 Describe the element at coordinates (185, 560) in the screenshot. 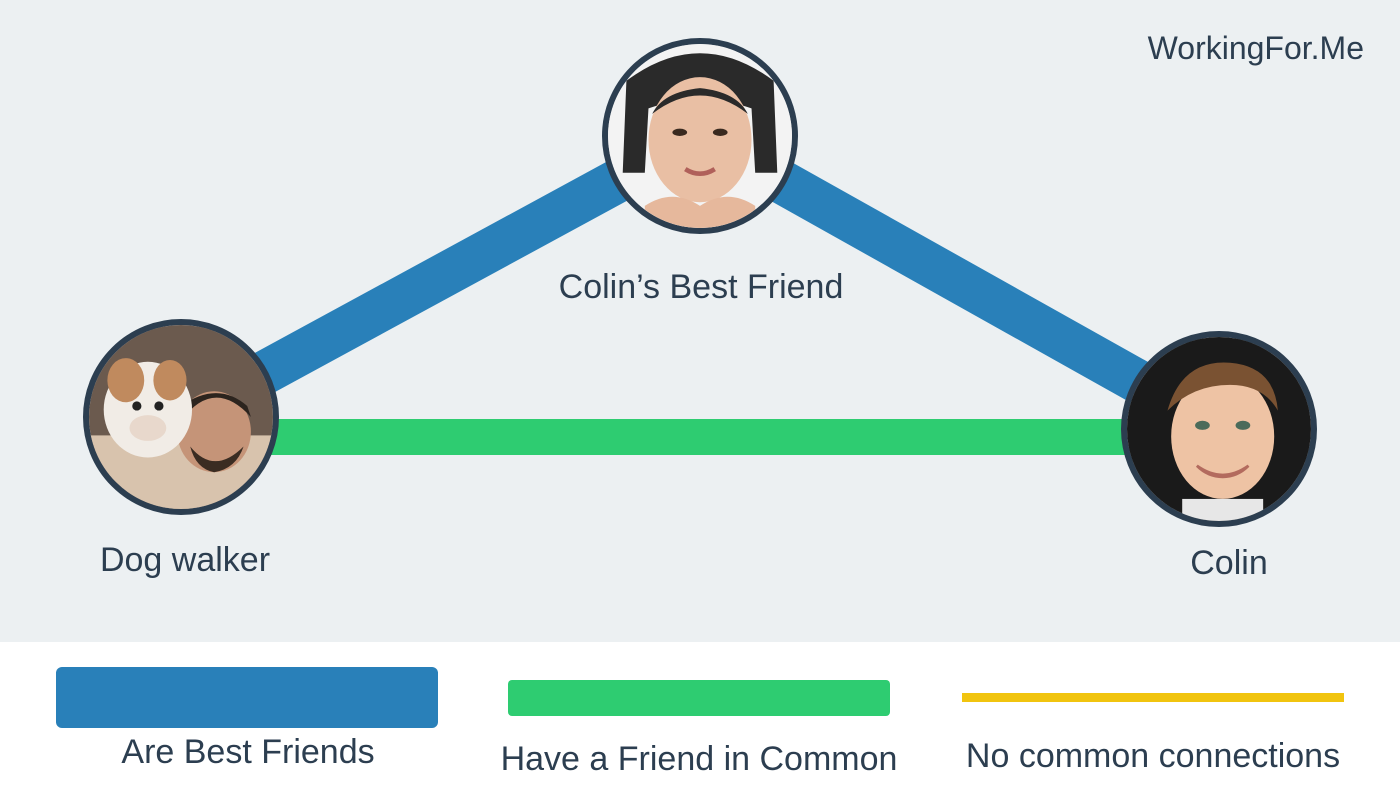

I see `node-label-dog-walker: Dog walker` at that location.